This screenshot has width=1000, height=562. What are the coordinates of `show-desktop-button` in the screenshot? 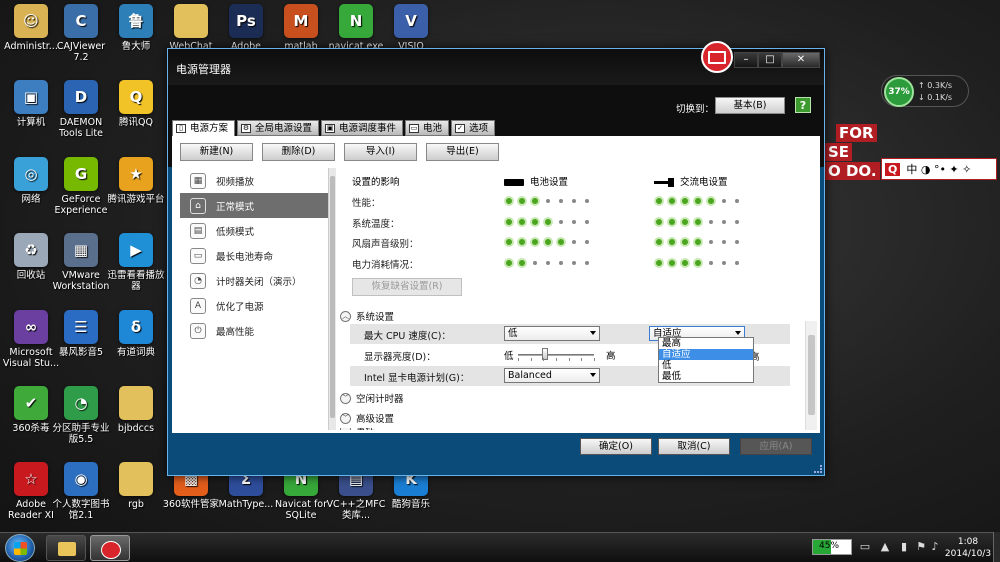 It's located at (996, 547).